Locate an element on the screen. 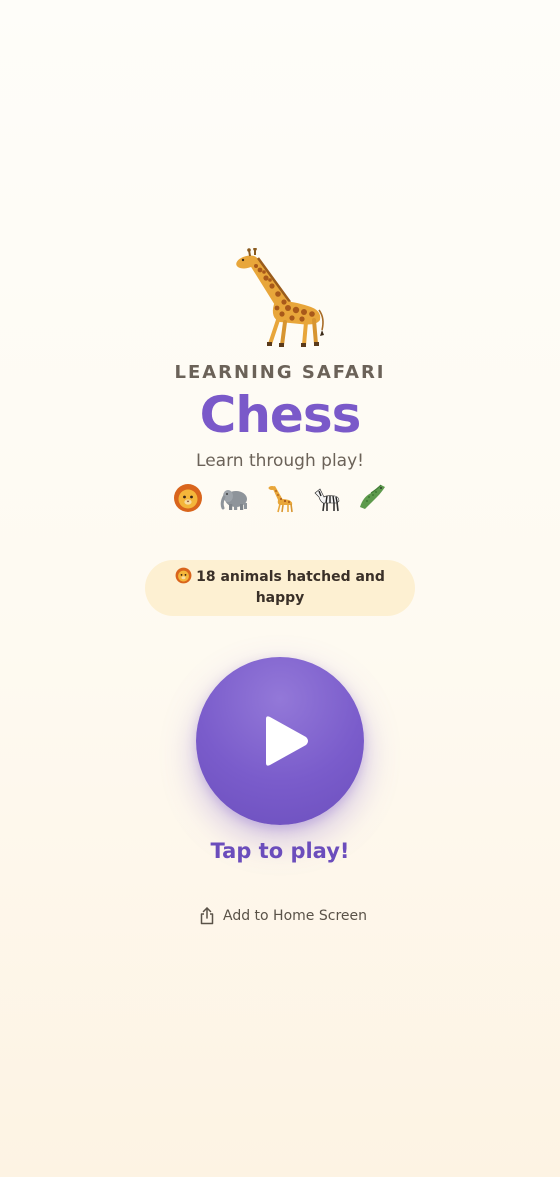 This screenshot has height=1177, width=560. zebra-icon is located at coordinates (326, 498).